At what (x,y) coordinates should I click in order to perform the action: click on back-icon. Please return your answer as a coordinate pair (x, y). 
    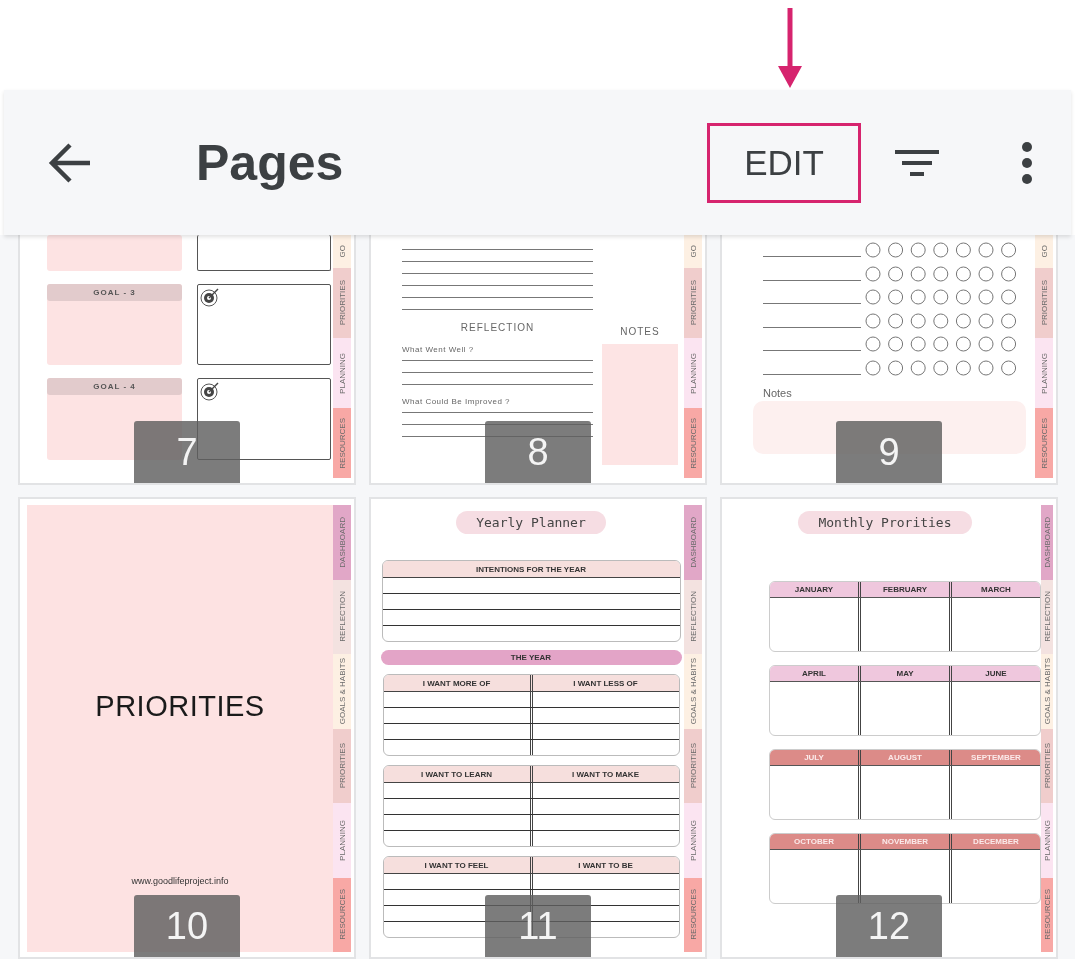
    Looking at the image, I should click on (70, 162).